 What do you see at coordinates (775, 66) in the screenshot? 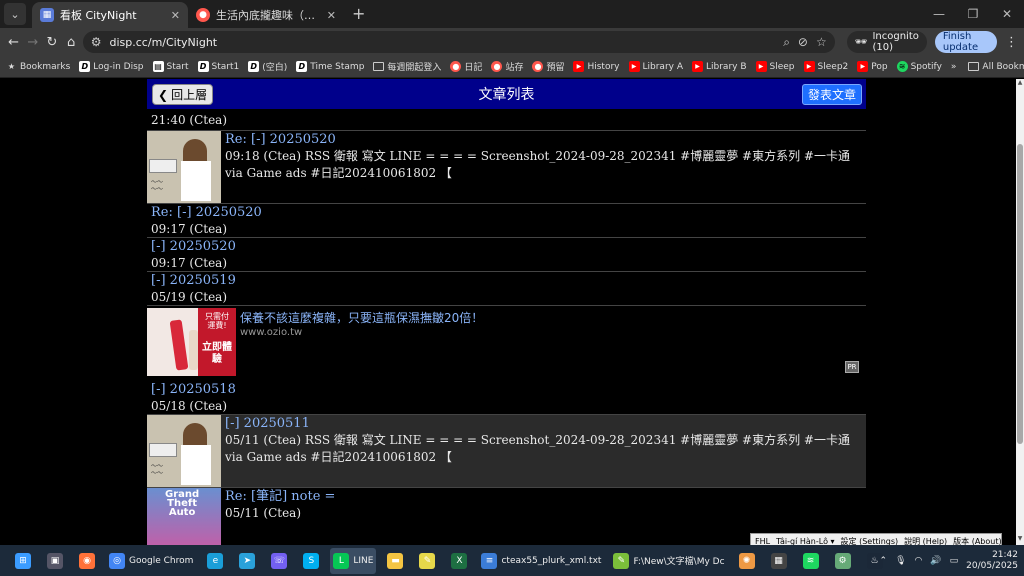
I see `bookmark-item: ▶ Sleep` at bounding box center [775, 66].